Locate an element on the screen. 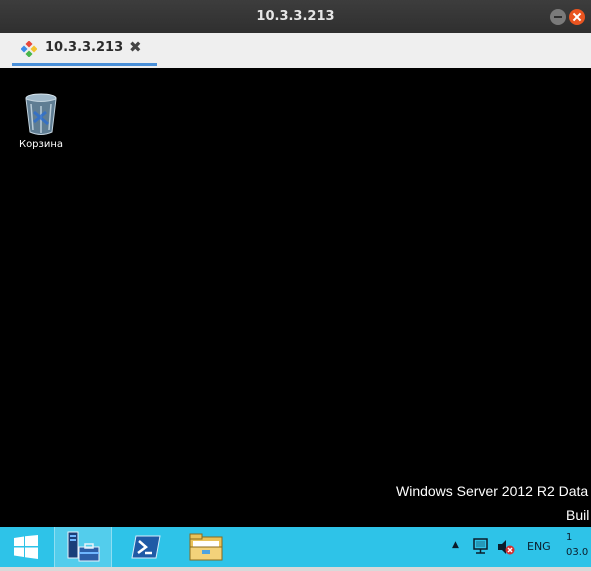  start-button is located at coordinates (26, 547).